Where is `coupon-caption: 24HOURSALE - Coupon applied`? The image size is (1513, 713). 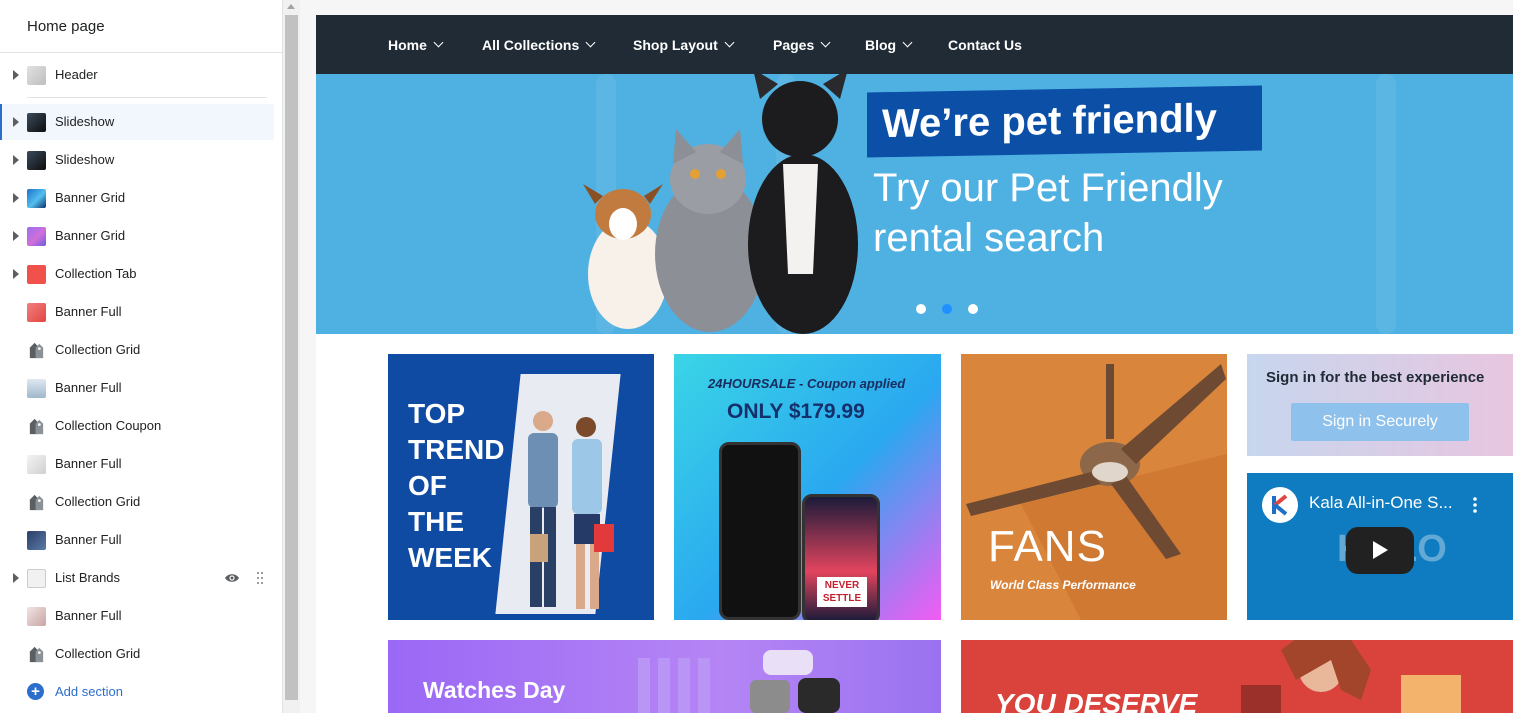 coupon-caption: 24HOURSALE - Coupon applied is located at coordinates (807, 383).